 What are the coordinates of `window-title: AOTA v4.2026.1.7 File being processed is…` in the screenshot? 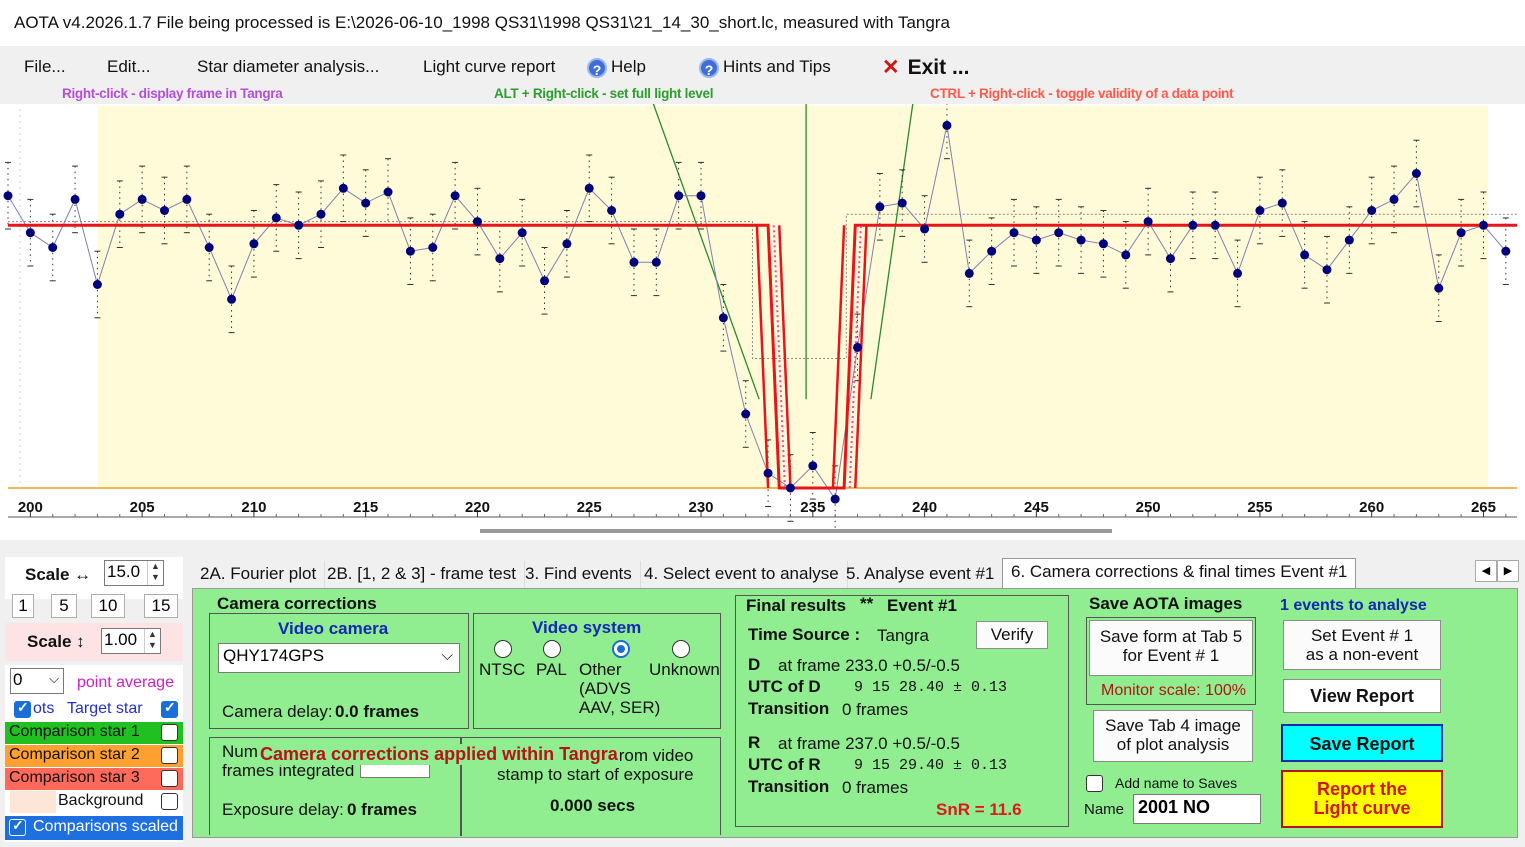 It's located at (762, 23).